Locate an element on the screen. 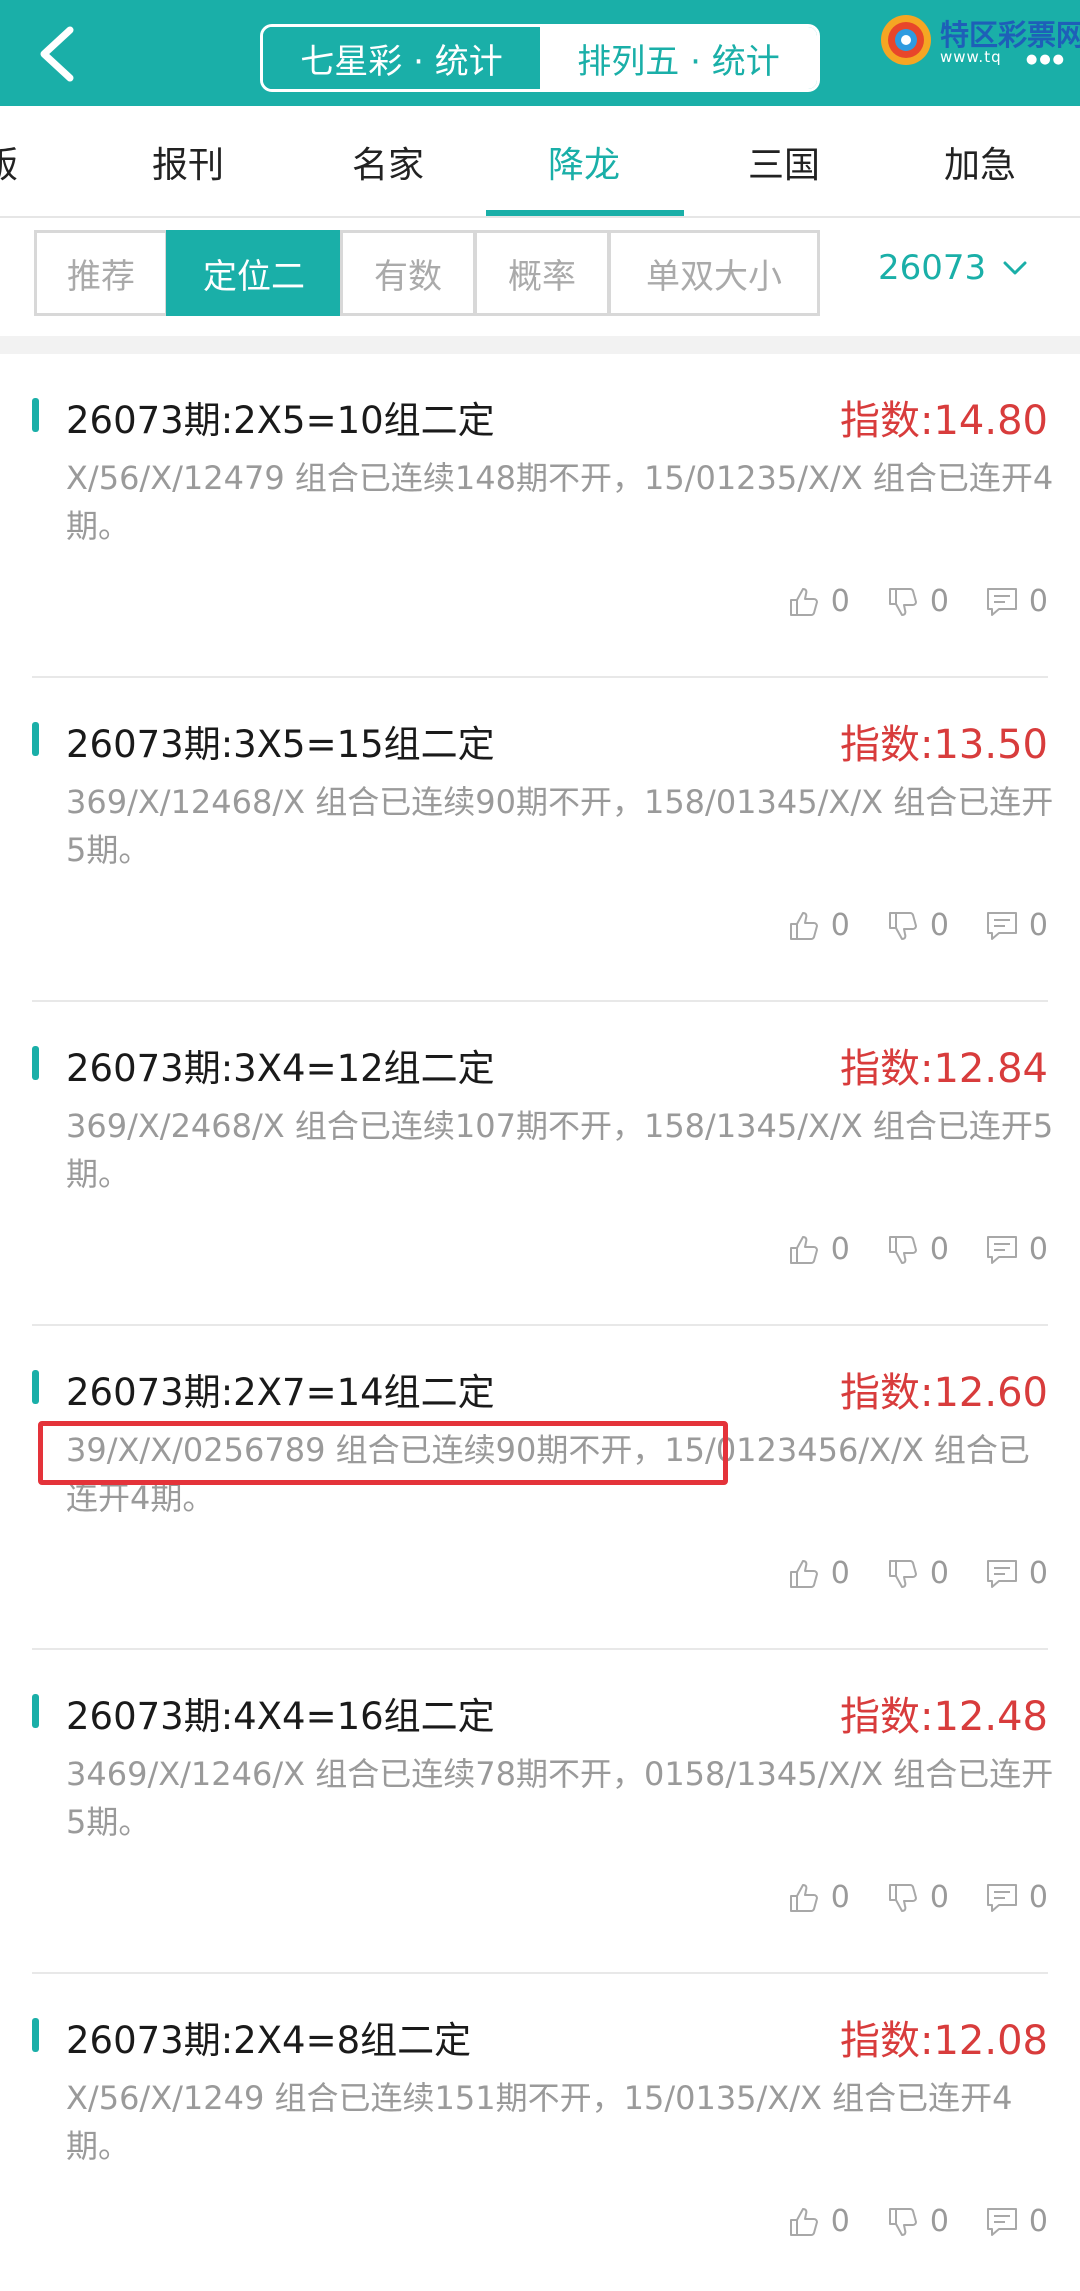  item-title: 26073期:3X5=15组二定 is located at coordinates (280, 744).